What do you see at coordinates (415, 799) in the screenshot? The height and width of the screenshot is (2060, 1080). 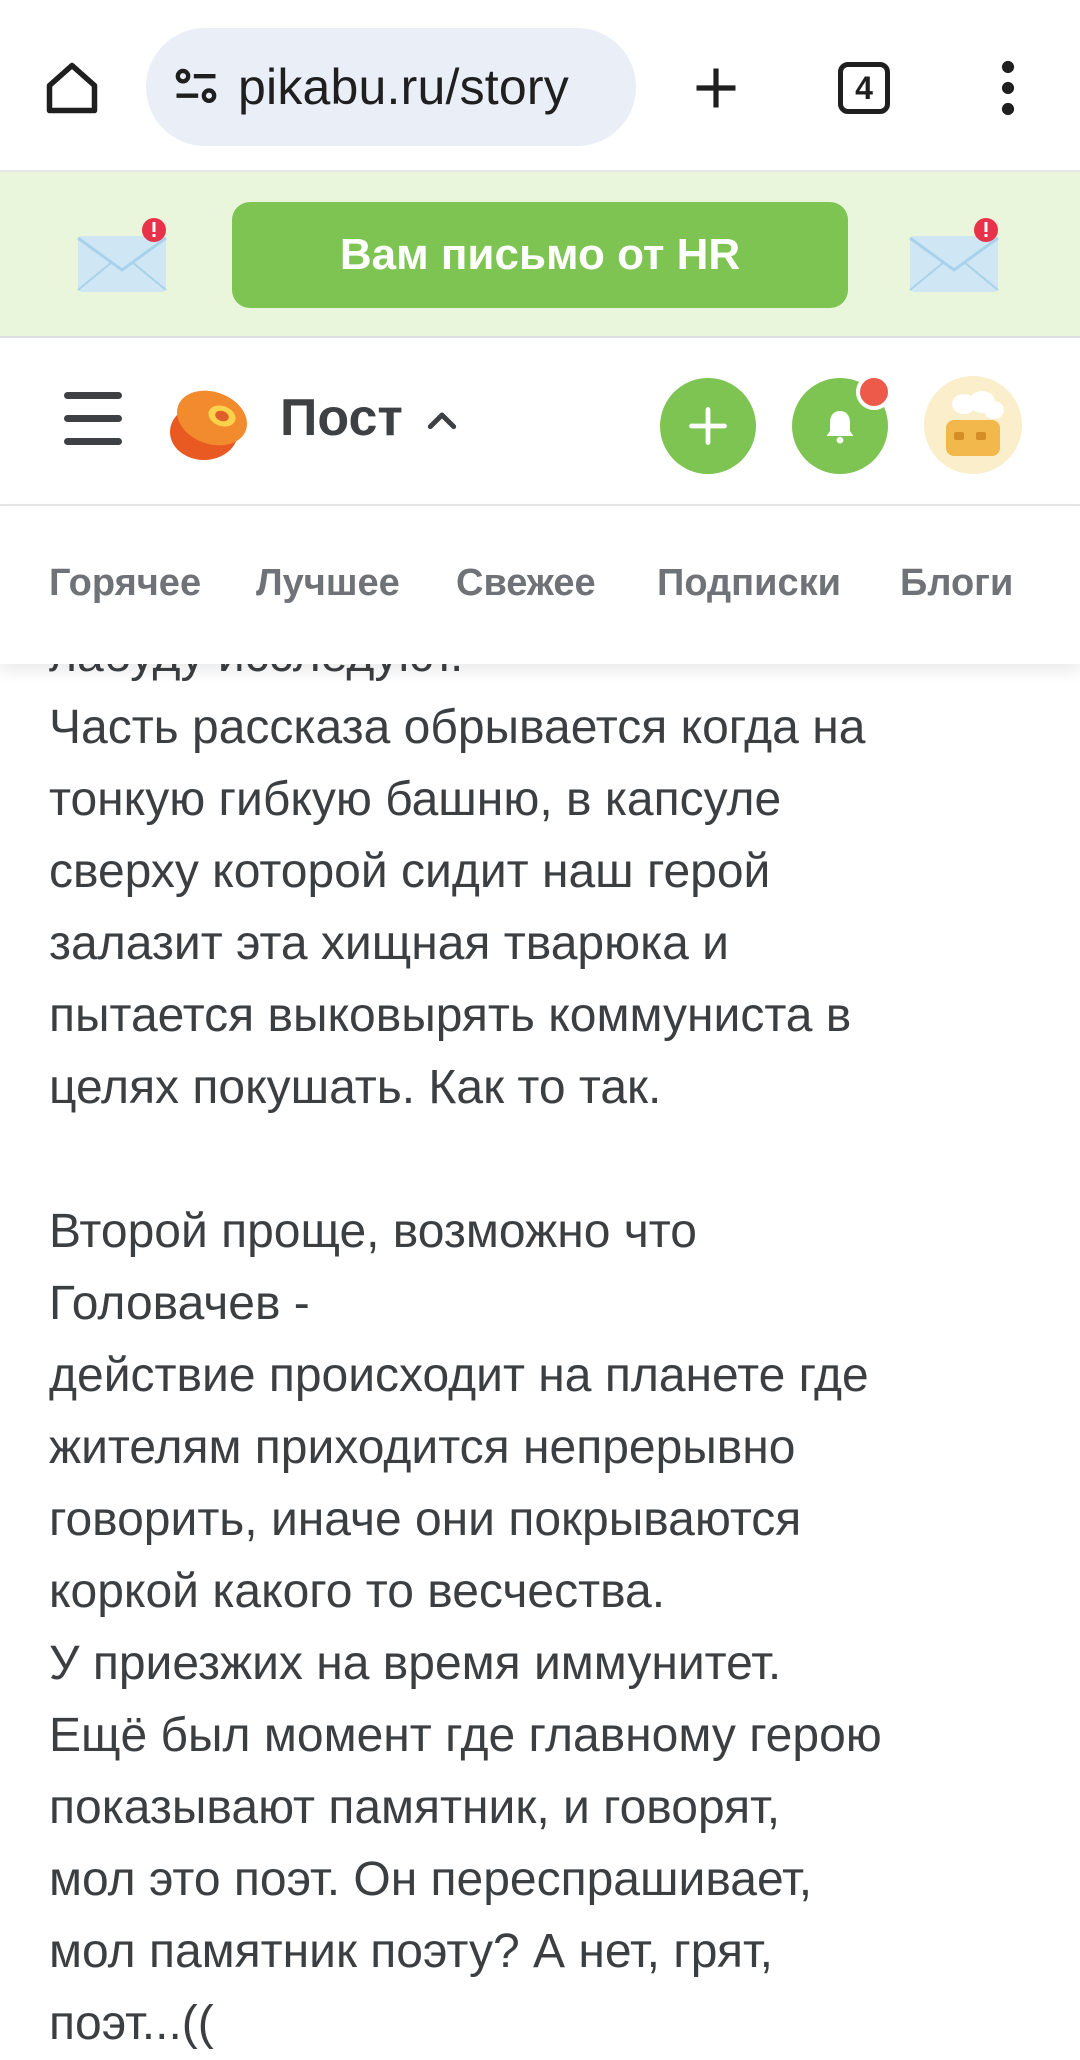 I see `article-line: тонкую гибкую башню, в капсуле` at bounding box center [415, 799].